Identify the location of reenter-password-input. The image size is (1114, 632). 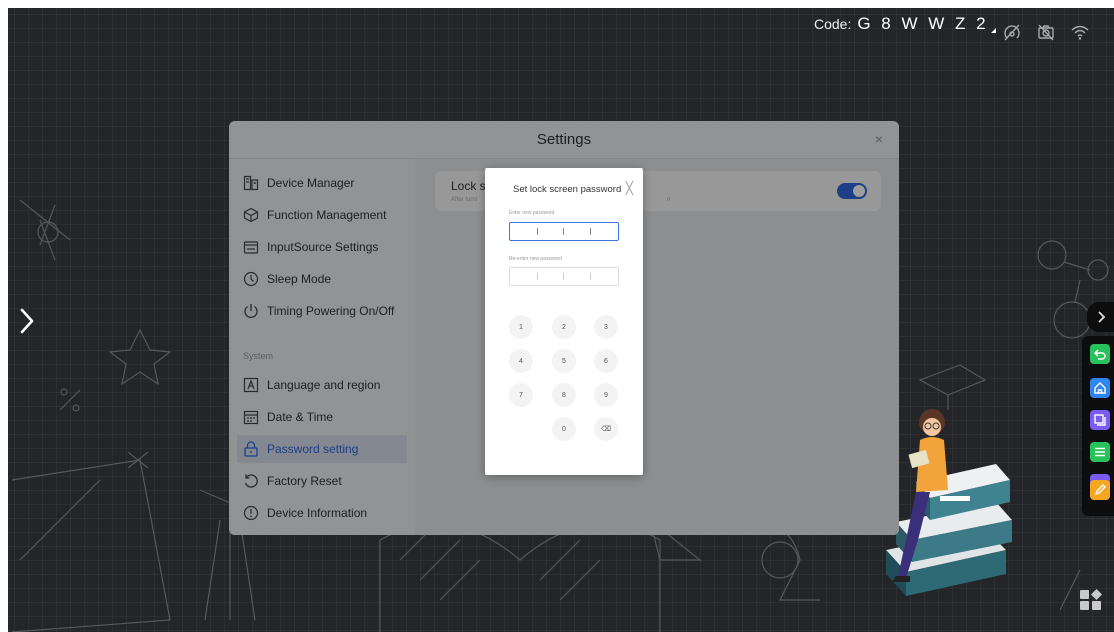
(564, 276).